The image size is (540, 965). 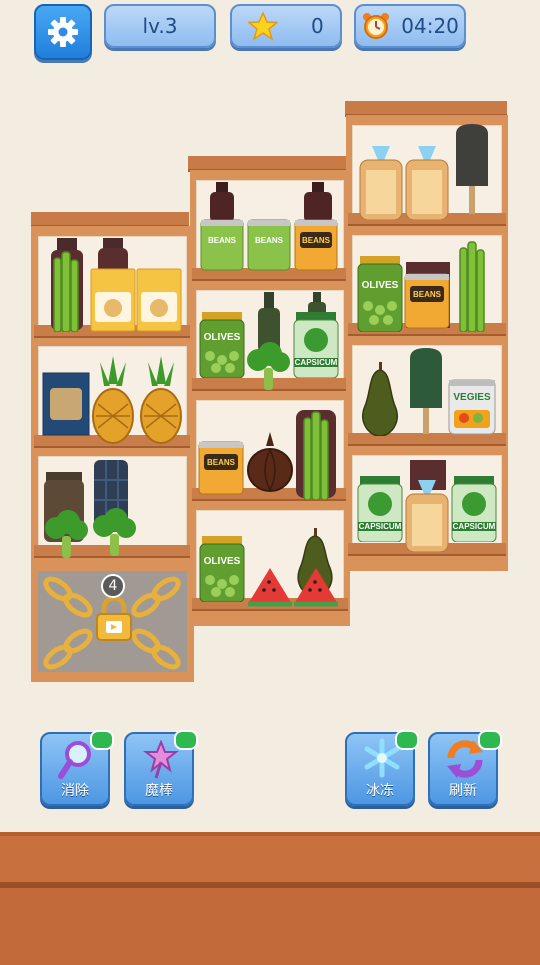 What do you see at coordinates (270, 462) in the screenshot?
I see `onion-item` at bounding box center [270, 462].